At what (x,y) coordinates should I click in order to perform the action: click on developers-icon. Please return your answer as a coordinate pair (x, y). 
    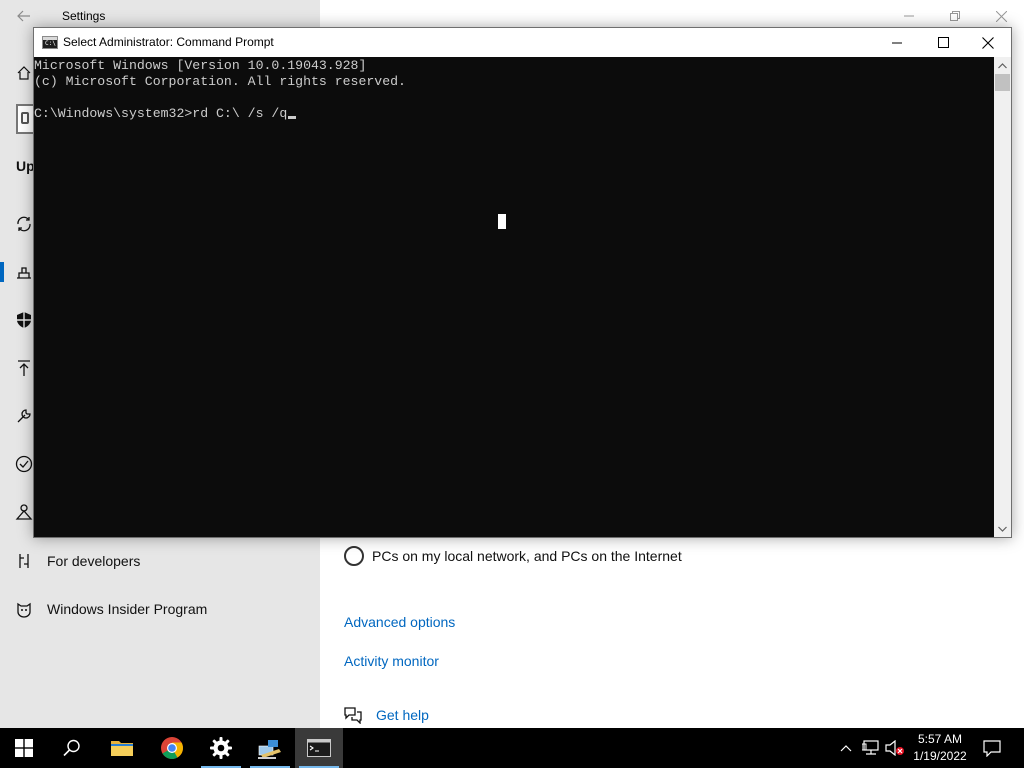
    Looking at the image, I should click on (24, 561).